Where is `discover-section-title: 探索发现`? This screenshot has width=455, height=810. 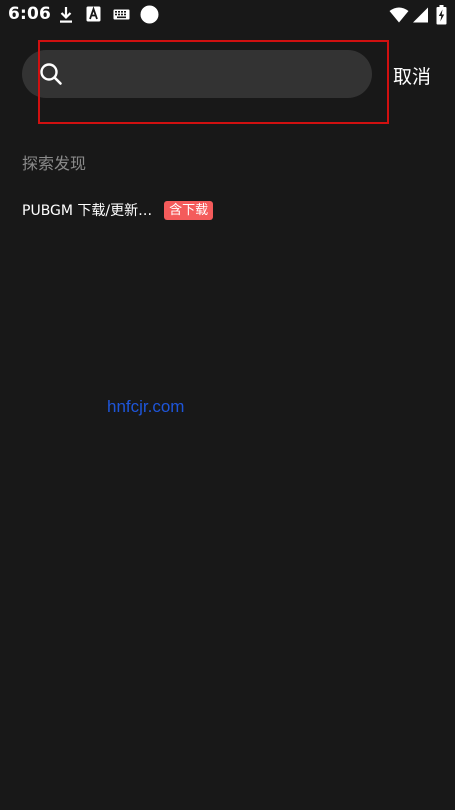 discover-section-title: 探索发现 is located at coordinates (54, 163).